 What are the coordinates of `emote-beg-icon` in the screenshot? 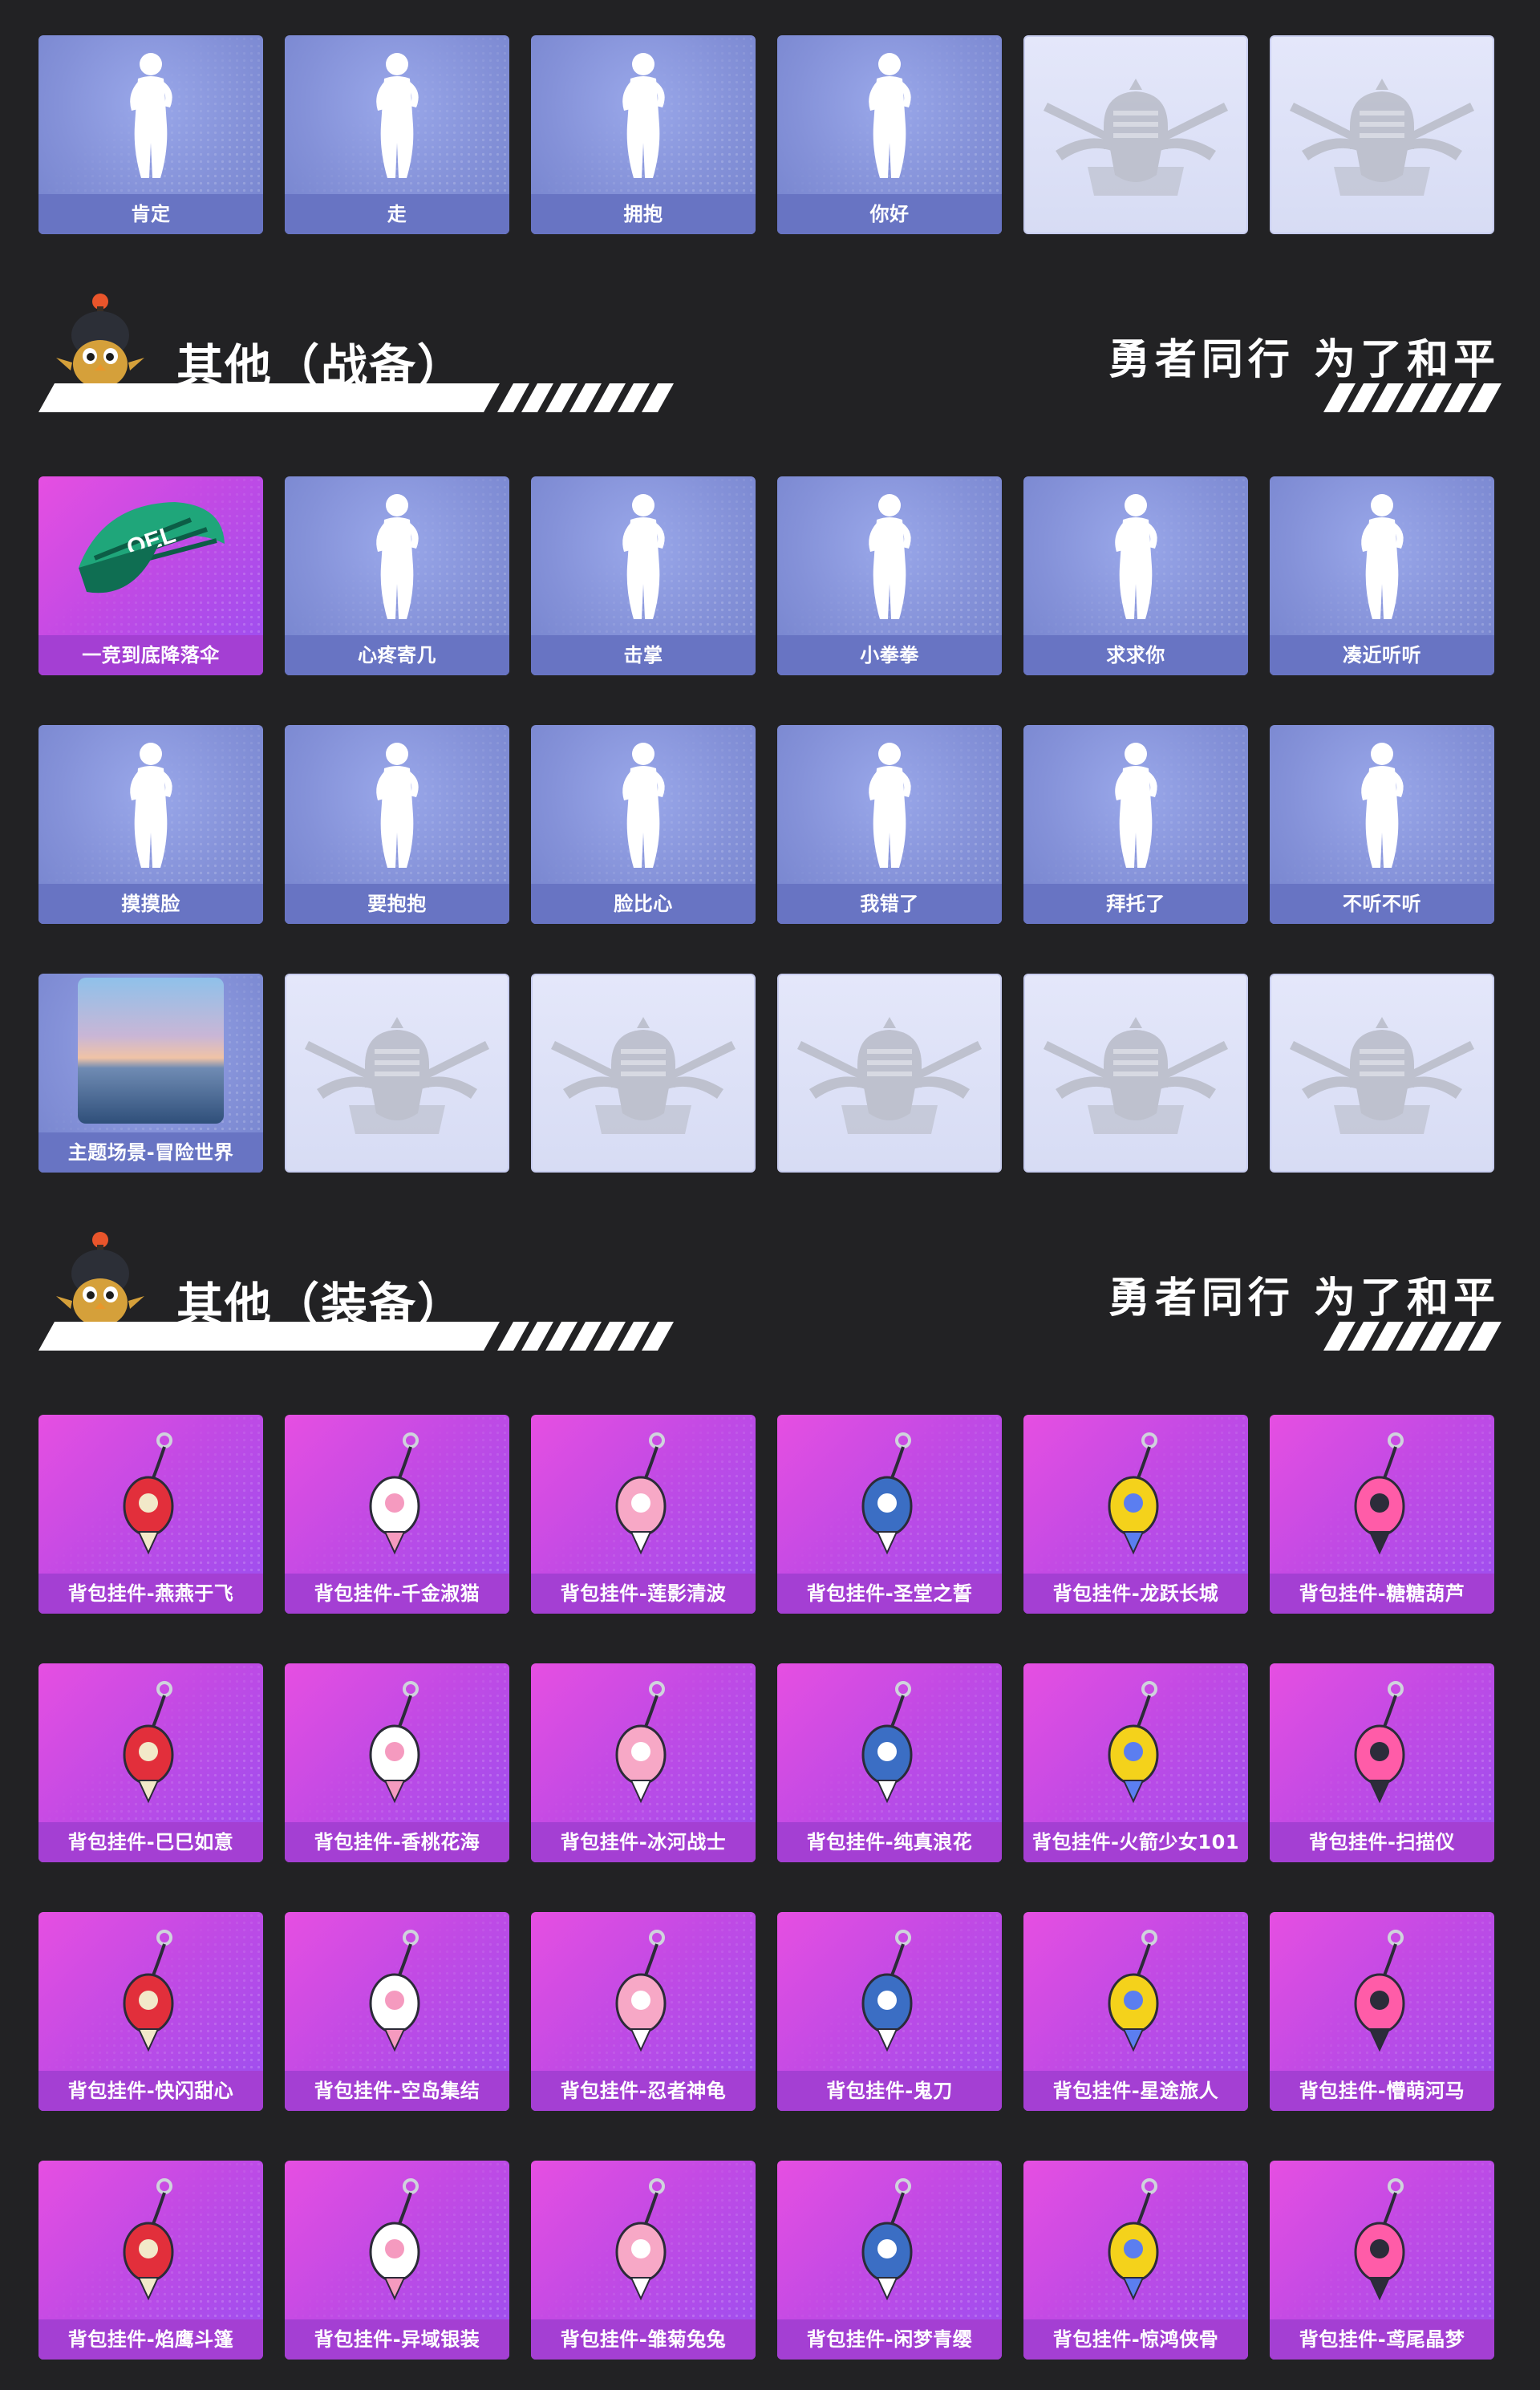 It's located at (1135, 804).